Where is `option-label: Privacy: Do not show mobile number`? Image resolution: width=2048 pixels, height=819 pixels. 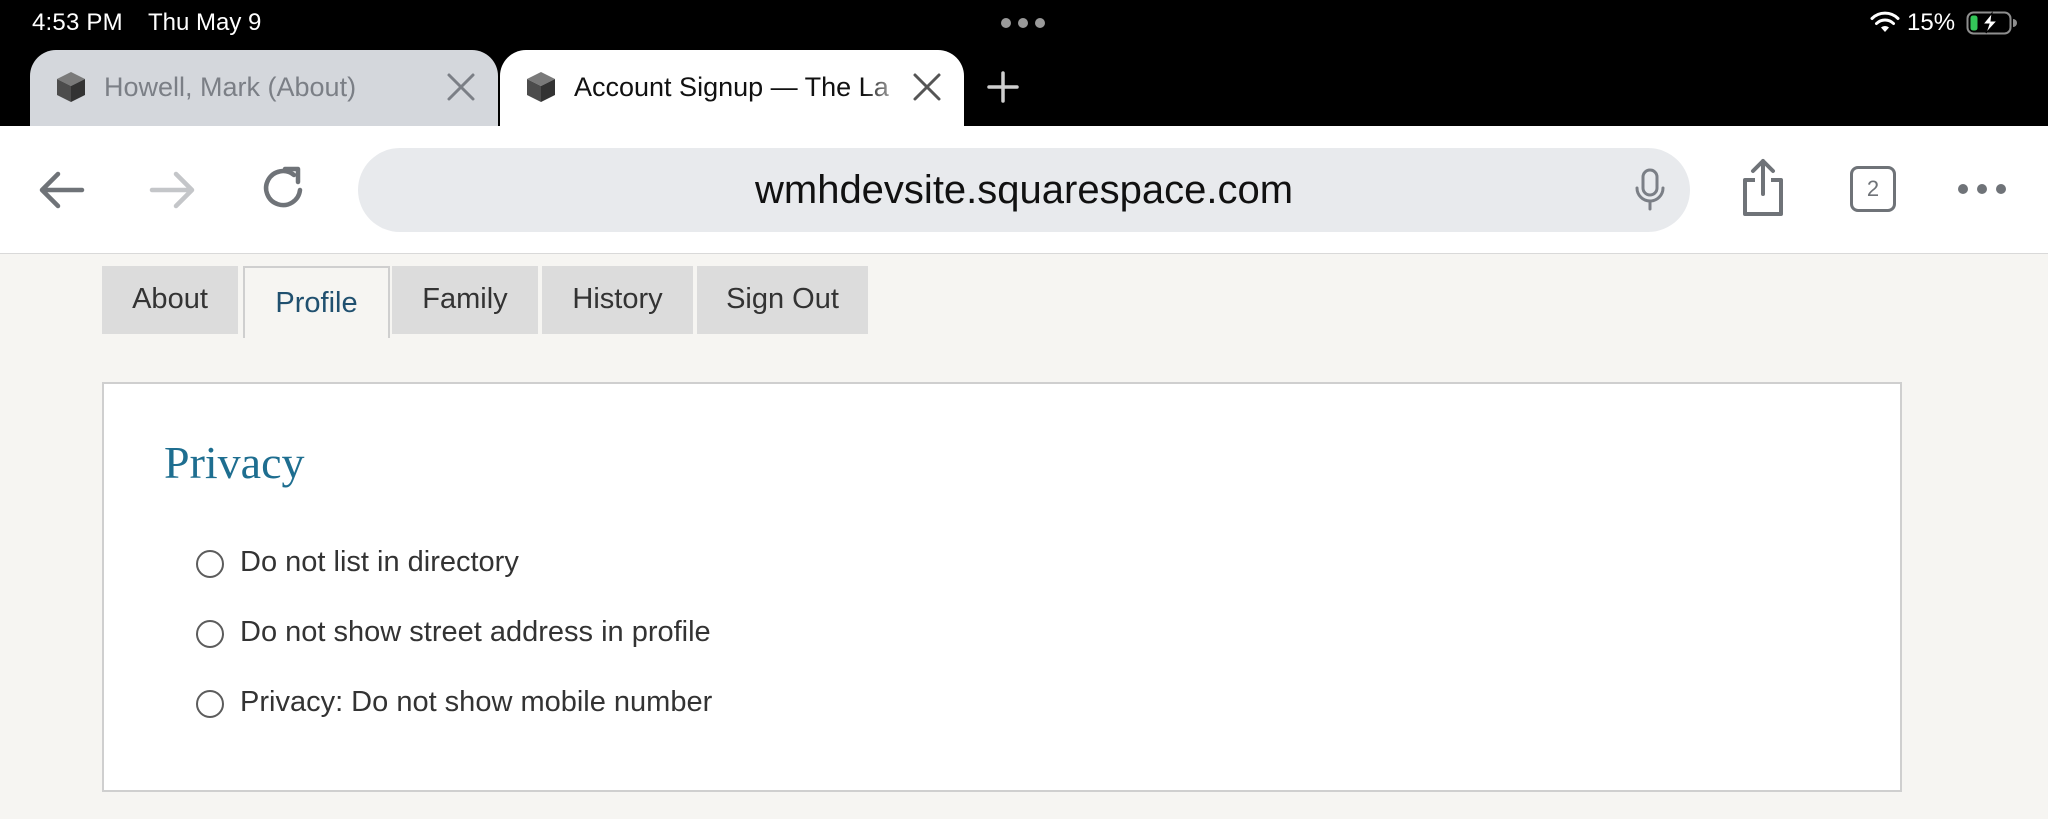 option-label: Privacy: Do not show mobile number is located at coordinates (476, 702).